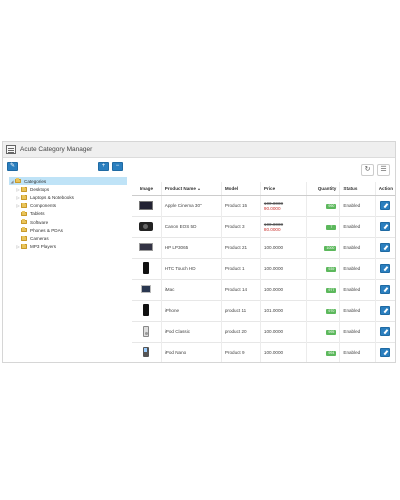 This screenshot has width=400, height=500. What do you see at coordinates (56, 149) in the screenshot?
I see `panel-title: Acute Category Manager` at bounding box center [56, 149].